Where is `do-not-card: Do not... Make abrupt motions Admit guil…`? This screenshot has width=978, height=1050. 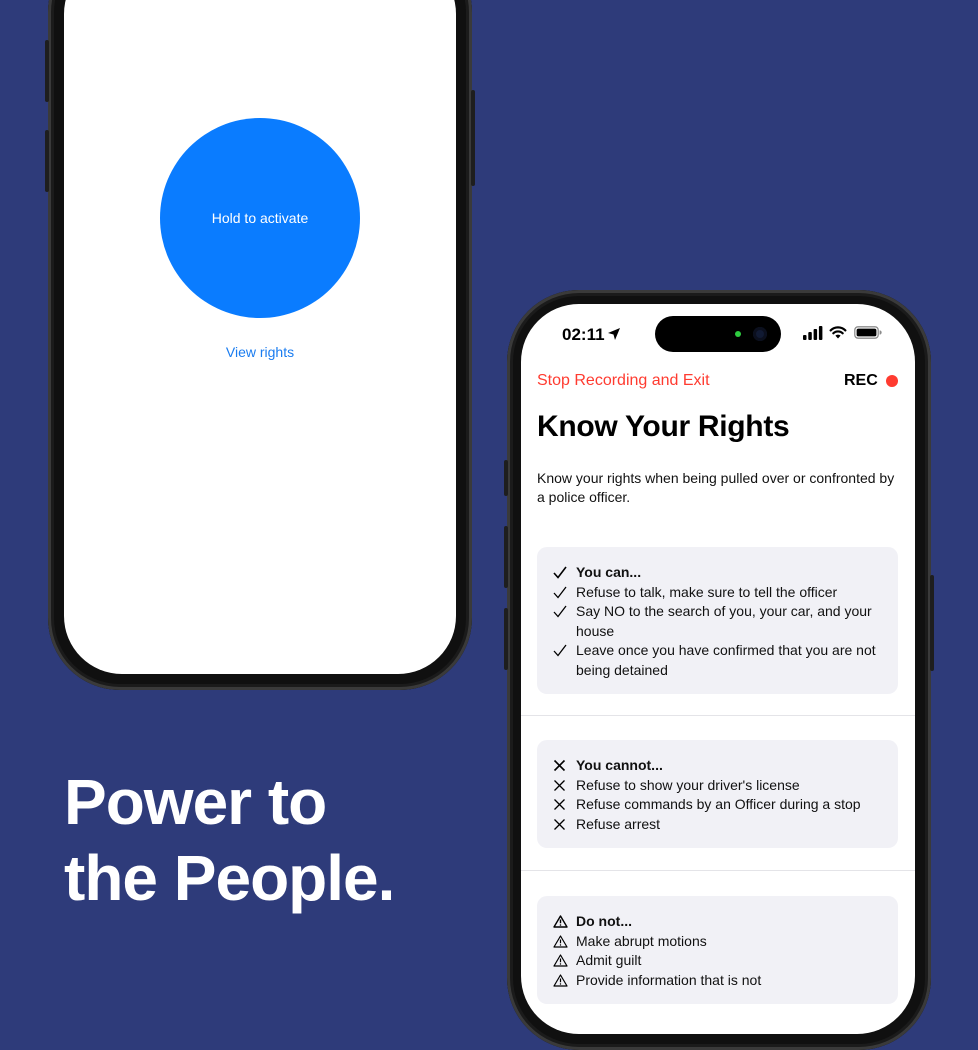 do-not-card: Do not... Make abrupt motions Admit guil… is located at coordinates (717, 950).